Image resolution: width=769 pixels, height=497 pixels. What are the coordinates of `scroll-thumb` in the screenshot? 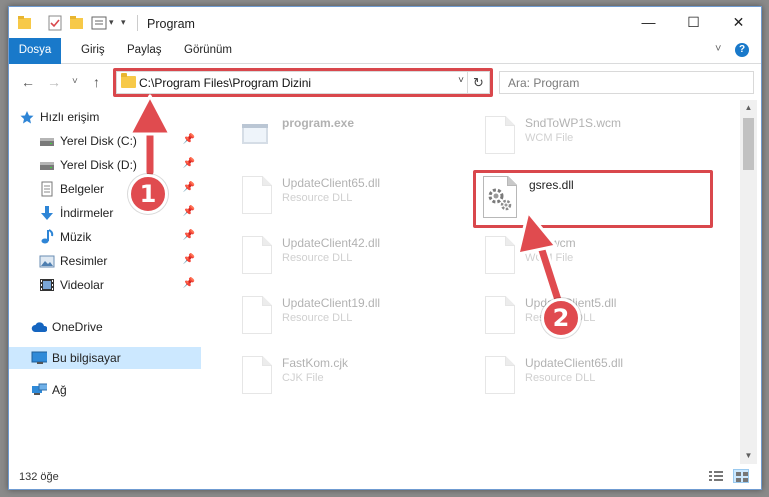 It's located at (748, 144).